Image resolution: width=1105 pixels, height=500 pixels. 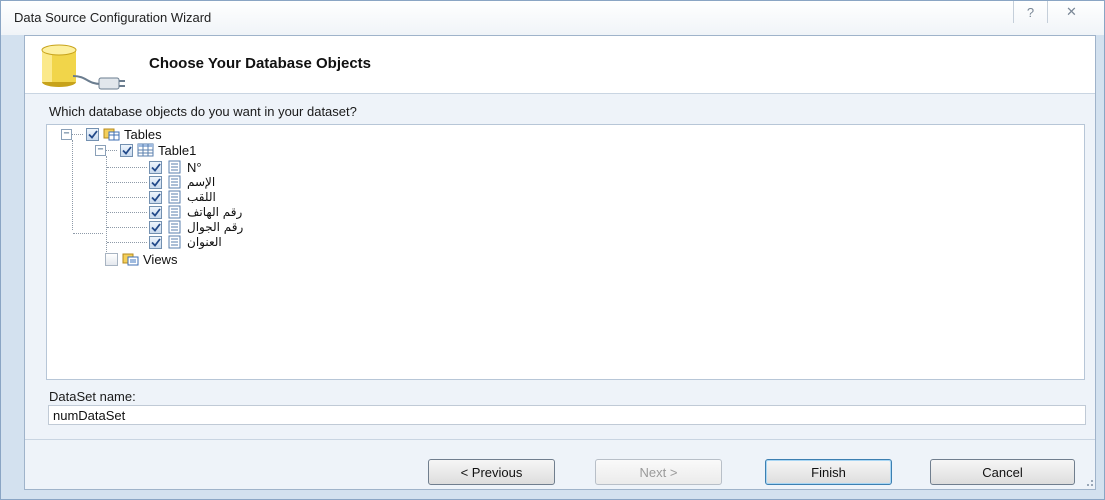 I want to click on help-icon: ?, so click(x=1030, y=12).